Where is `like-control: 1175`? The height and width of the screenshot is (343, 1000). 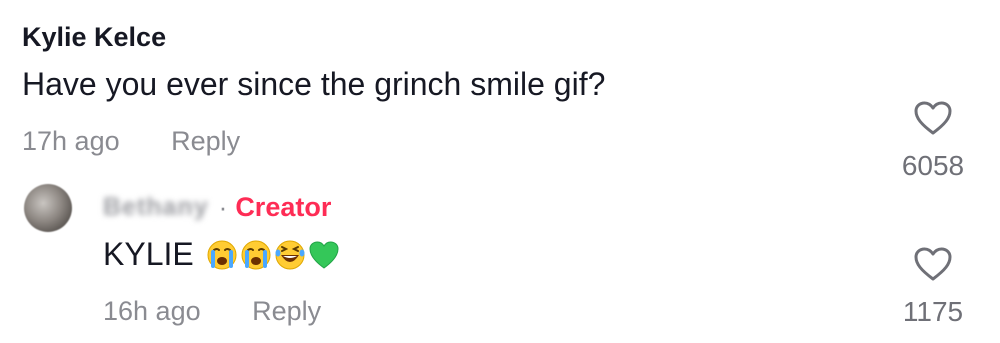
like-control: 1175 is located at coordinates (933, 287).